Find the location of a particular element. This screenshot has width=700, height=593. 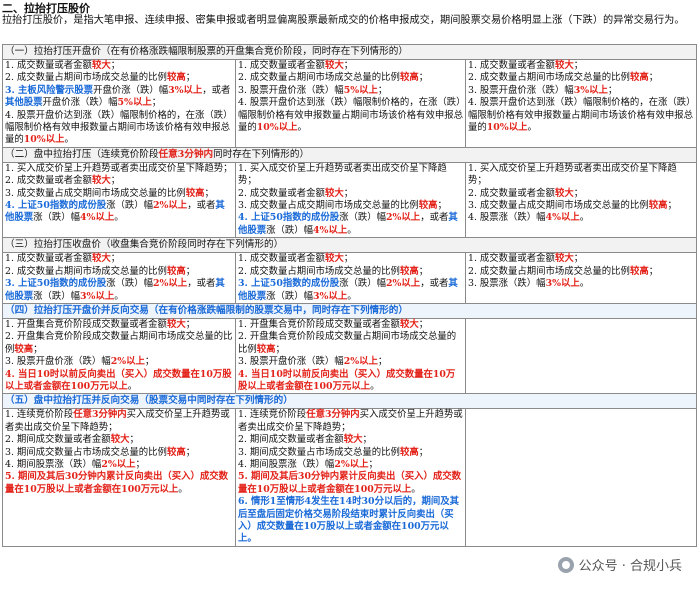

rule-line: 3. 成交数量占成交期间市场成交总量的比例较高； is located at coordinates (119, 194).